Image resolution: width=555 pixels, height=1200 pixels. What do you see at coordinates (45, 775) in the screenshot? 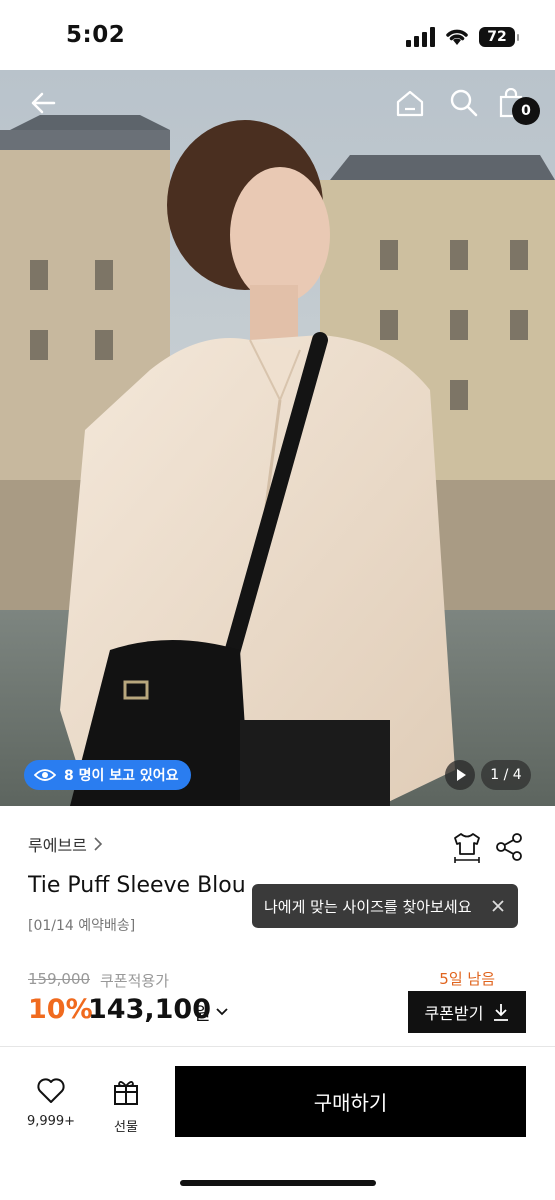
I see `eye-icon` at bounding box center [45, 775].